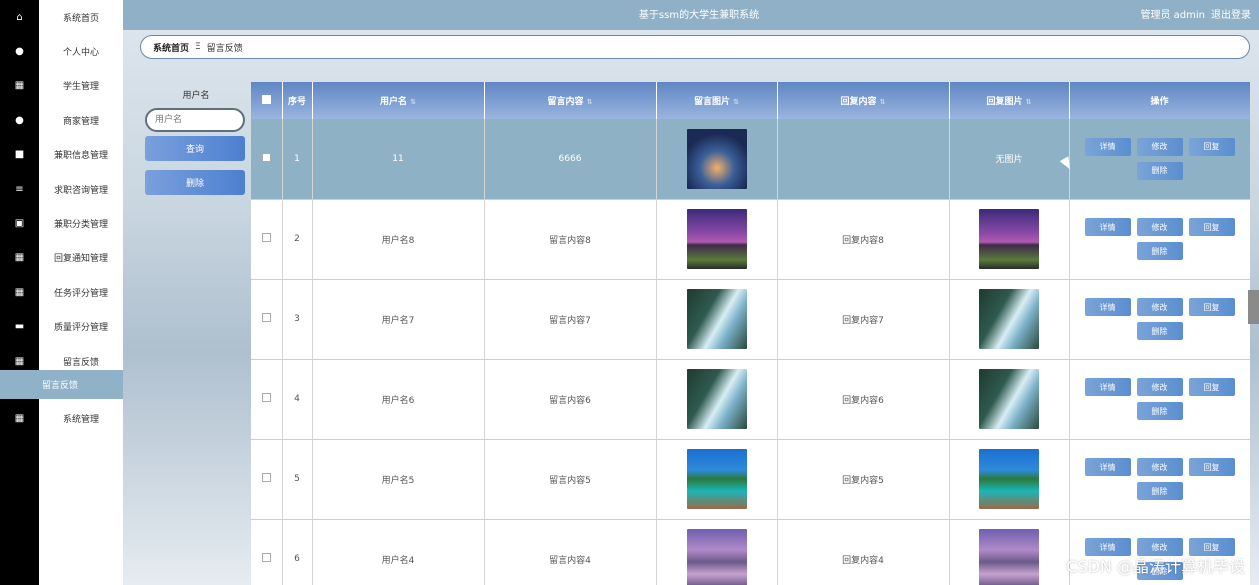 This screenshot has width=1259, height=585. Describe the element at coordinates (750, 399) in the screenshot. I see `table-row: 4 用户名6 留言内容6 回复内容6 详情 修改 回复 删除` at that location.